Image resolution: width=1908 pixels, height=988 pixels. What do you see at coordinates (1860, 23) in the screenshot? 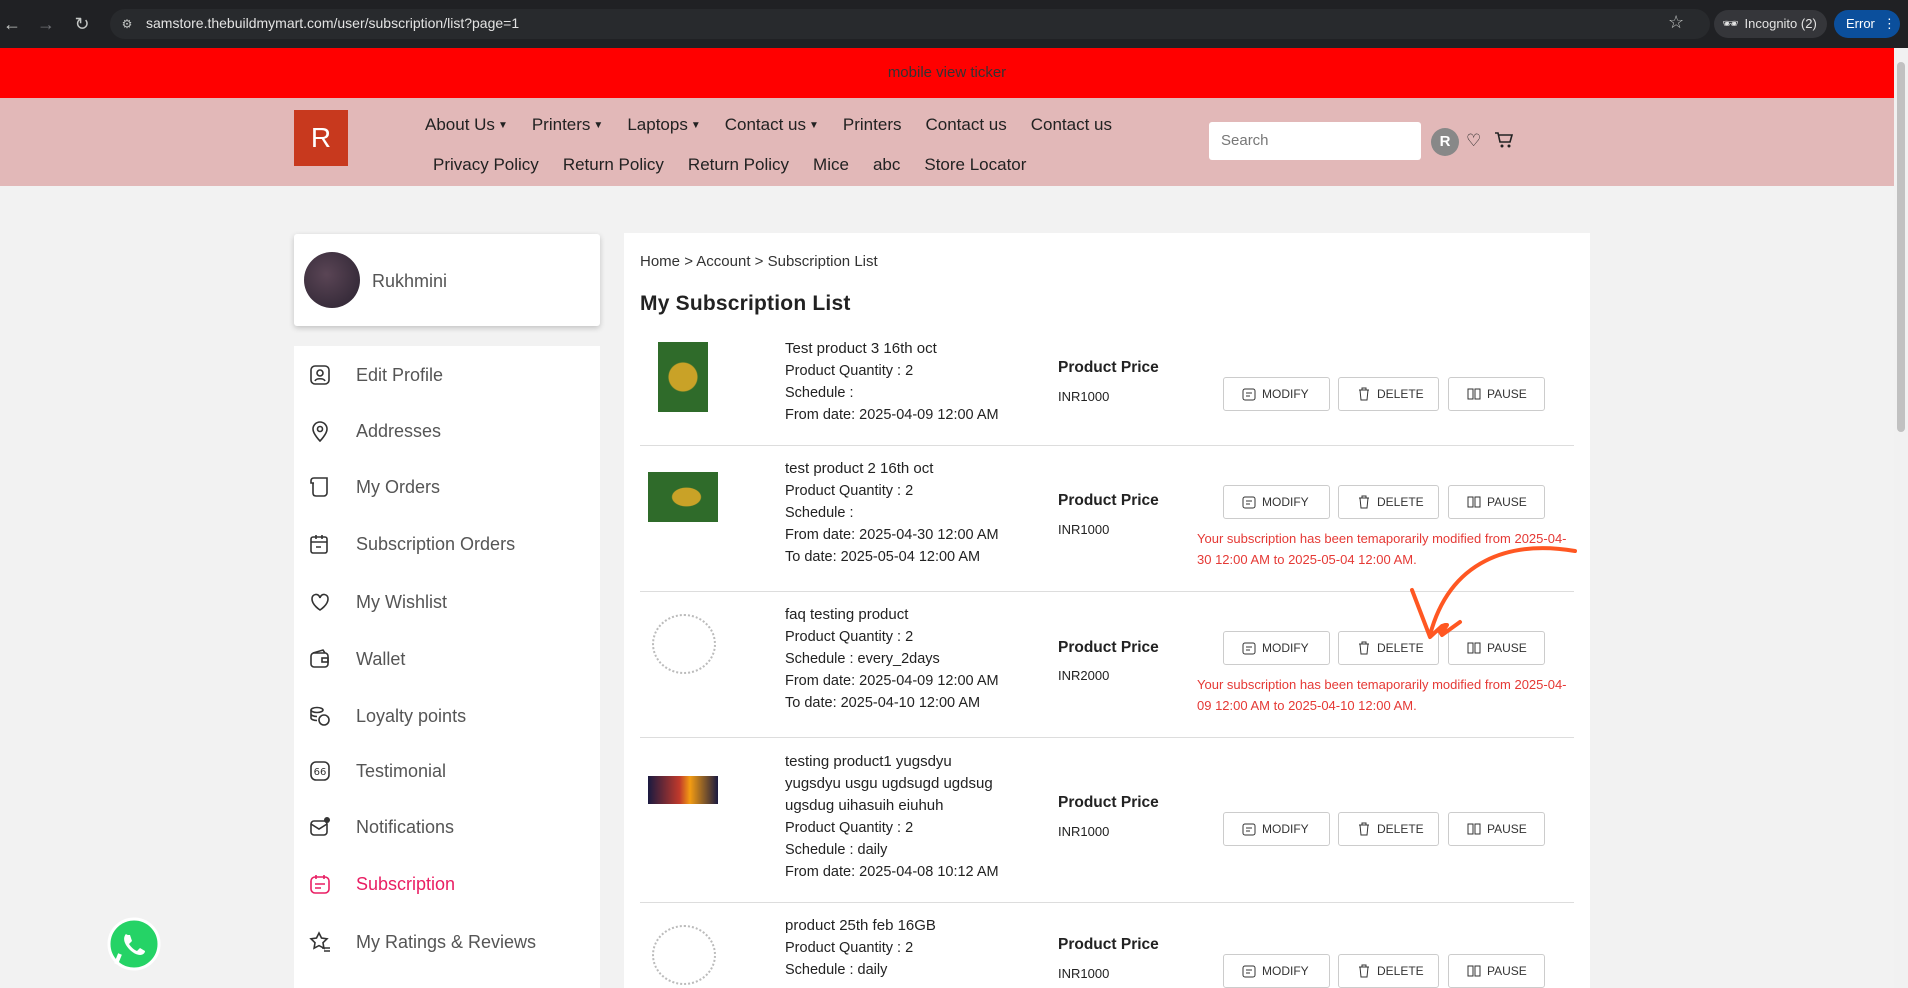
I see `error-label: Error` at bounding box center [1860, 23].